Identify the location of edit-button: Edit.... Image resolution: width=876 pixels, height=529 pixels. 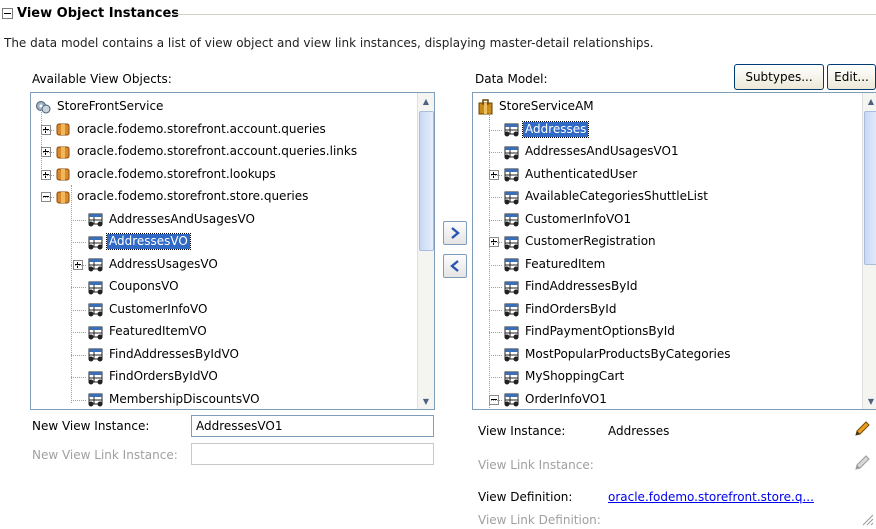
(851, 77).